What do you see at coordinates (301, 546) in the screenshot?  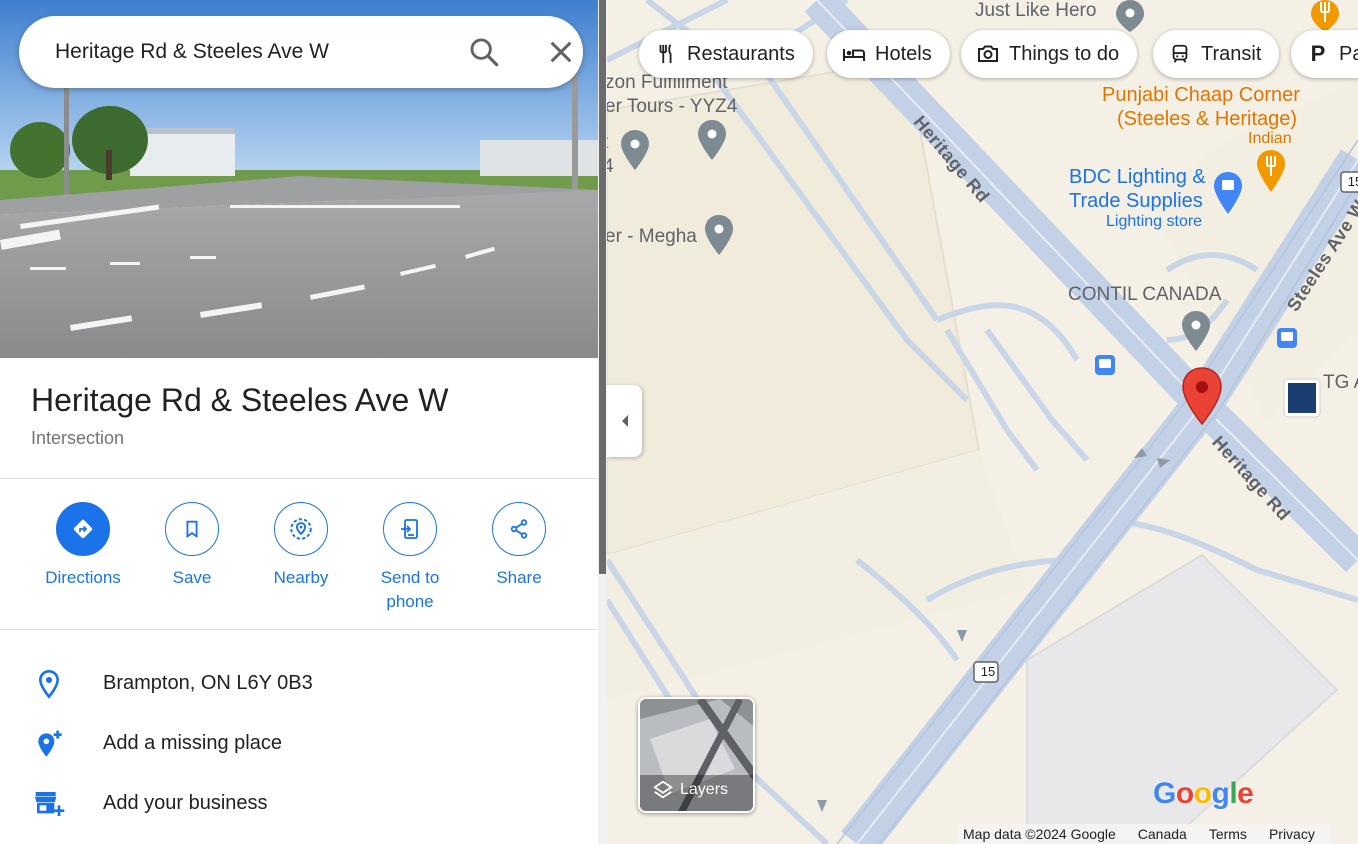 I see `nearby-button: Nearby` at bounding box center [301, 546].